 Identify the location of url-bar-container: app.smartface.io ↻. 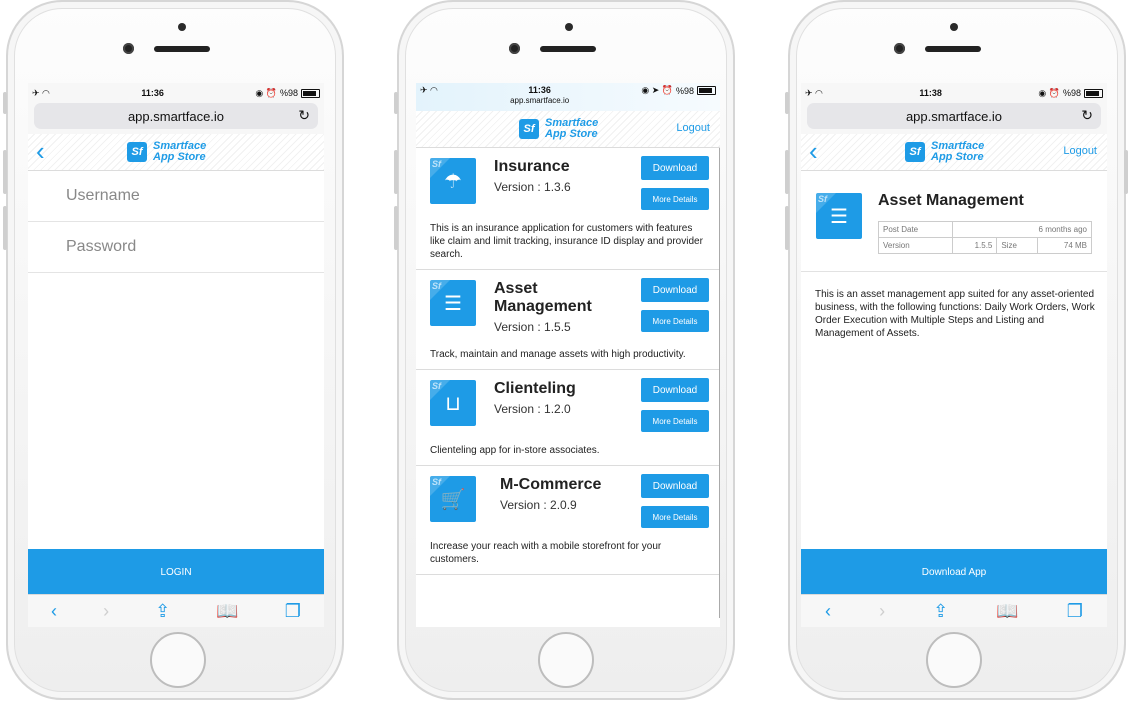
(954, 118).